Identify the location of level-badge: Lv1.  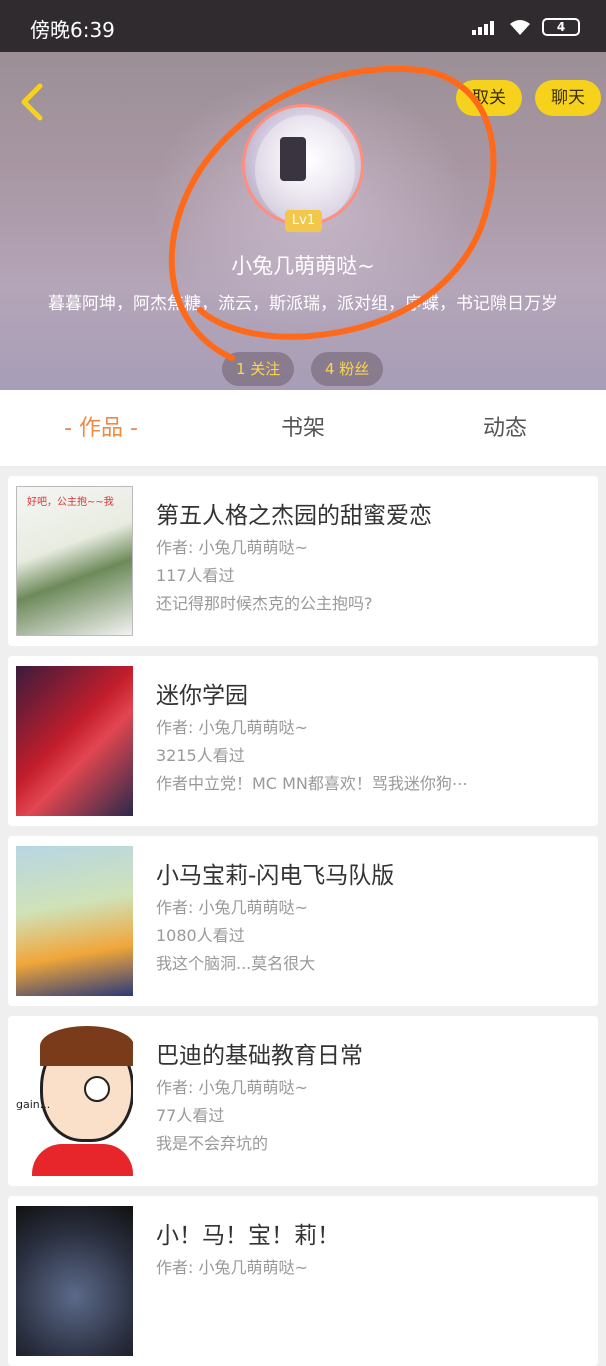
(303, 221).